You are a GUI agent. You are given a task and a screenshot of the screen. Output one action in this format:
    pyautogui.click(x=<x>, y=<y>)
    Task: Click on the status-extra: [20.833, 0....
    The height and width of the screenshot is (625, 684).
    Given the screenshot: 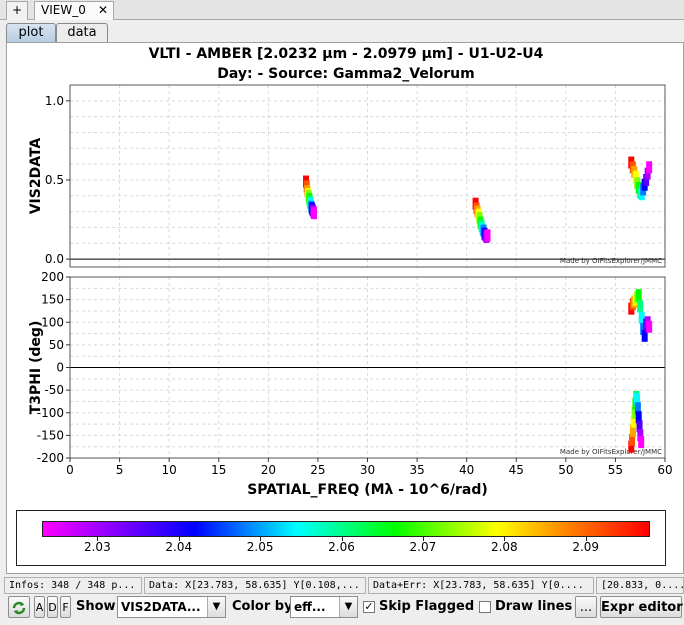 What is the action you would take?
    pyautogui.click(x=640, y=585)
    